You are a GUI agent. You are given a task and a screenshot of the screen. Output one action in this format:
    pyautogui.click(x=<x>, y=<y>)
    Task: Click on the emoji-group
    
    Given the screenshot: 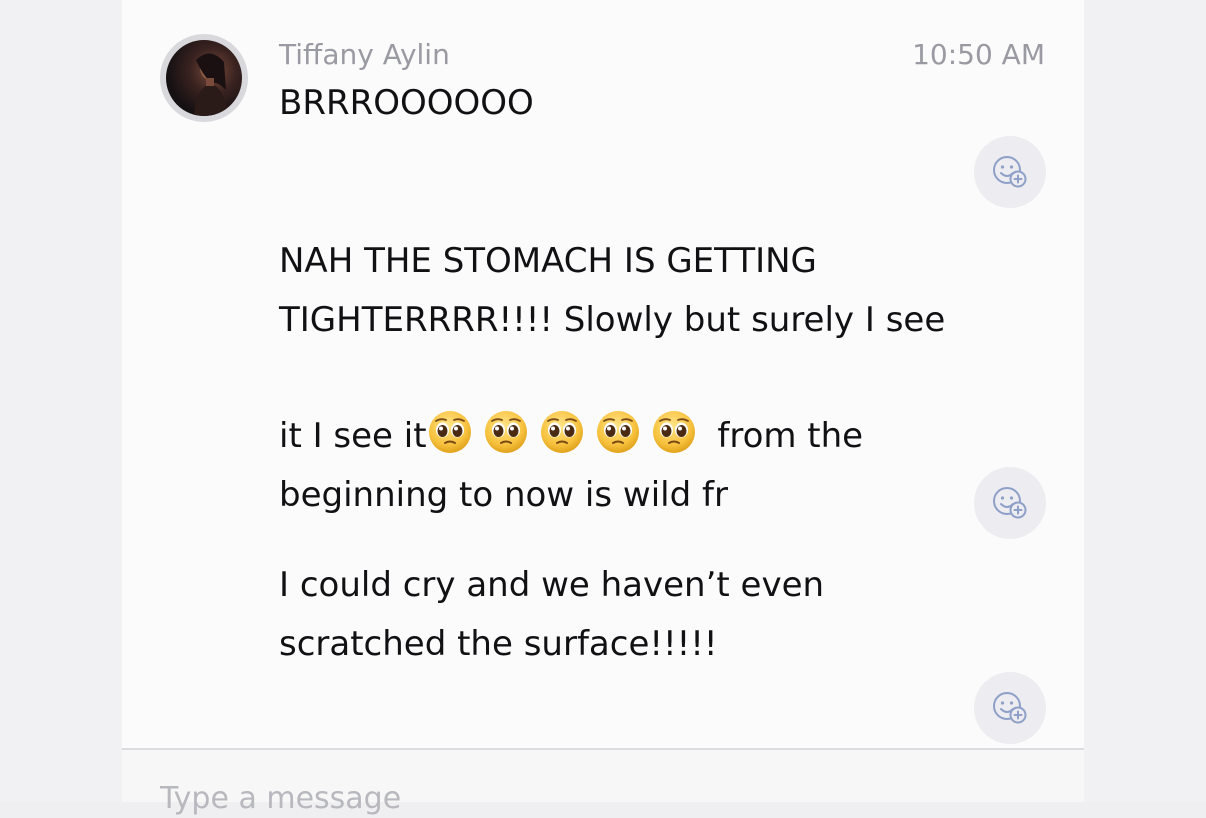 What is the action you would take?
    pyautogui.click(x=567, y=433)
    